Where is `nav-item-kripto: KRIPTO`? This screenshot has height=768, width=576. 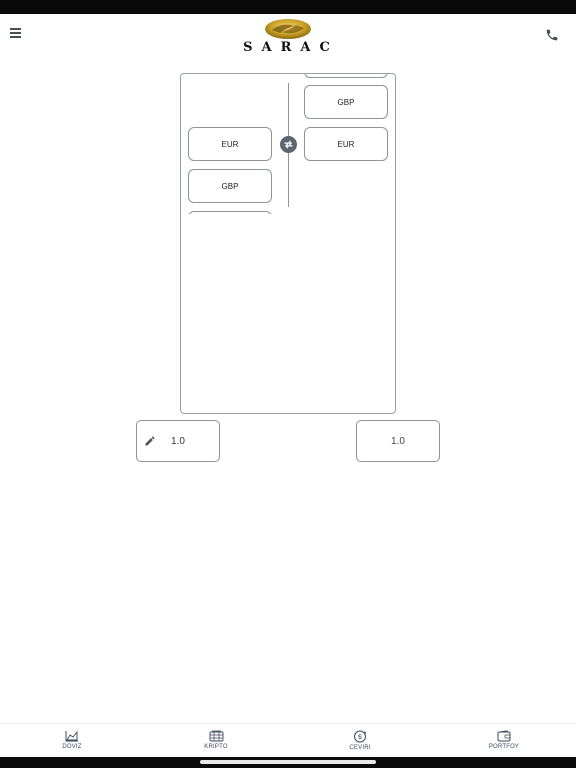 nav-item-kripto: KRIPTO is located at coordinates (216, 744).